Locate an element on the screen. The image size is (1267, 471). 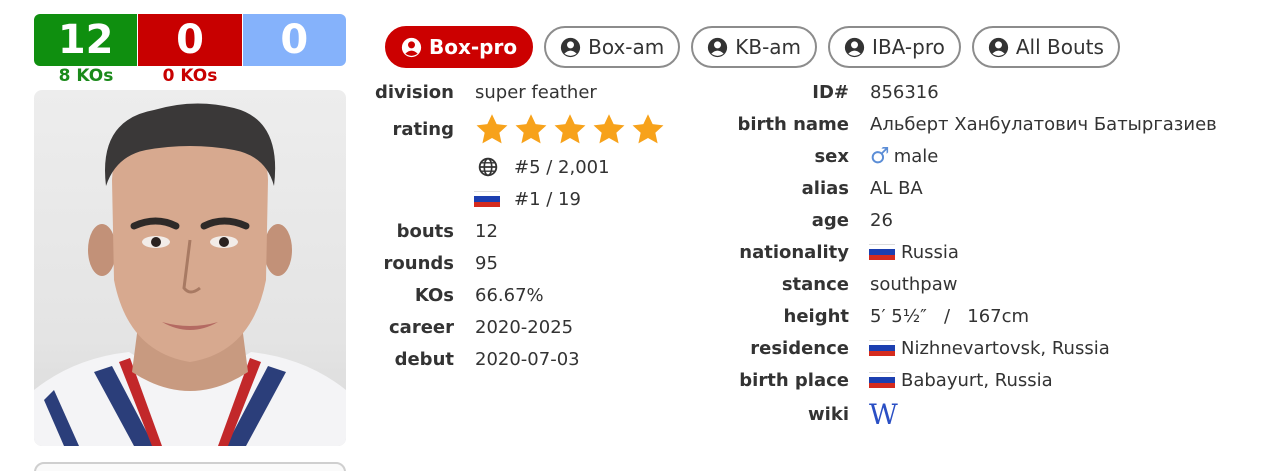
tab-all-bouts: All Bouts is located at coordinates (1045, 47).